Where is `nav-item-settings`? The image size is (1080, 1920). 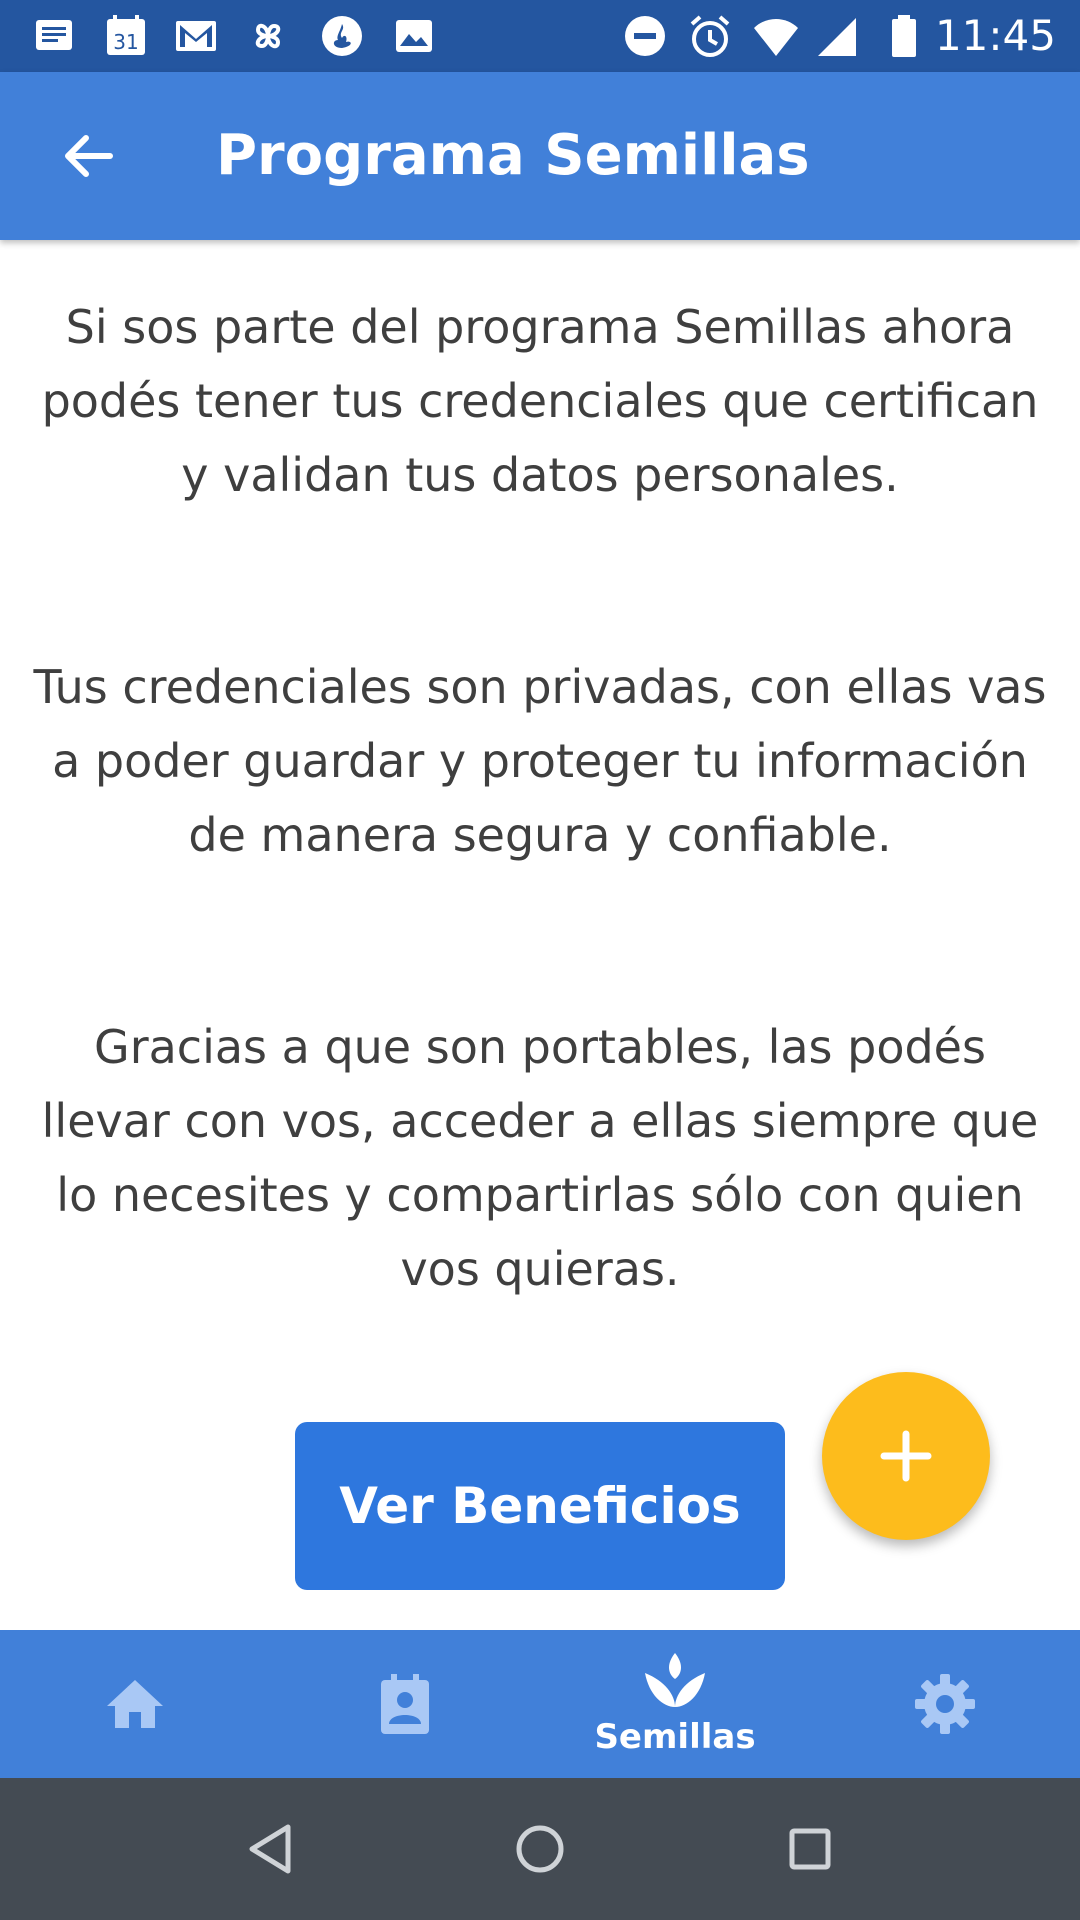
nav-item-settings is located at coordinates (945, 1704).